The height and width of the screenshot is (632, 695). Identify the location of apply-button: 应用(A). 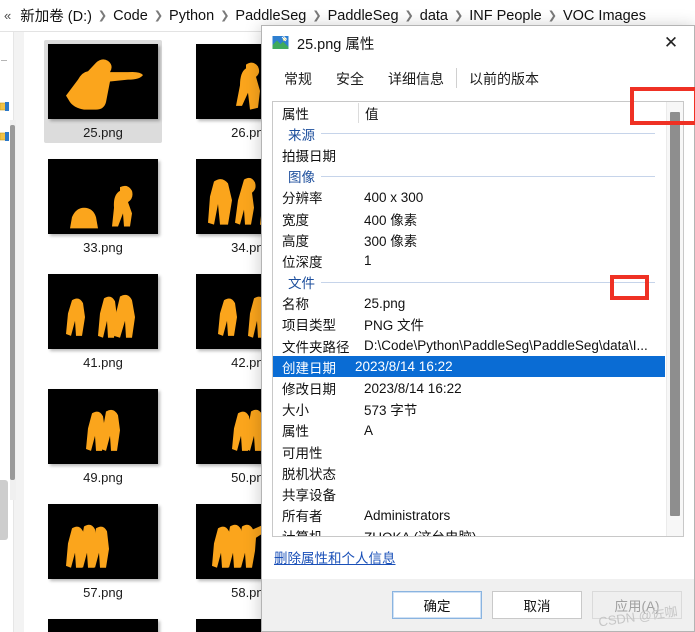
(637, 605).